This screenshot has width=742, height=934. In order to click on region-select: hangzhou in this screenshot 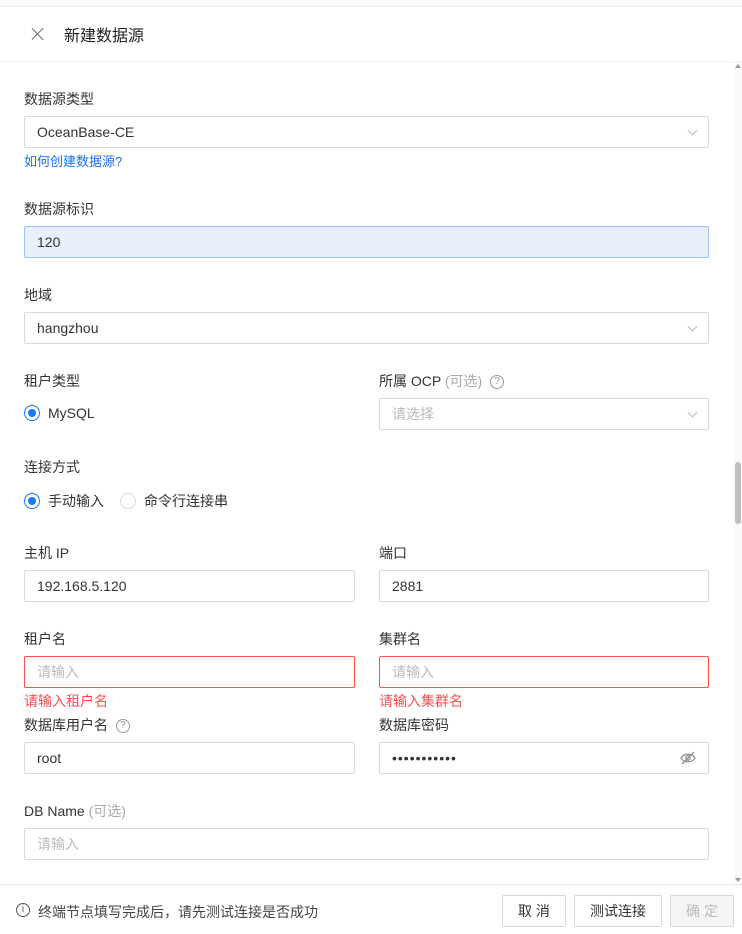, I will do `click(366, 328)`.